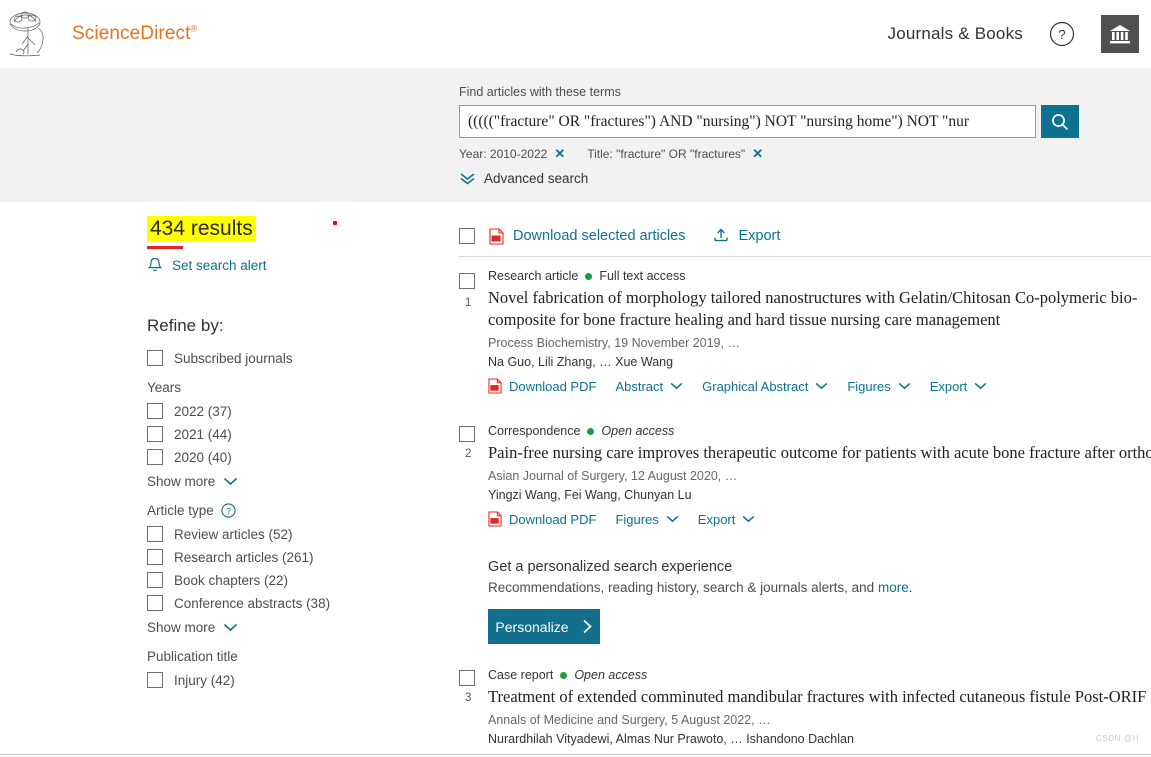 Image resolution: width=1151 pixels, height=757 pixels. I want to click on institution-building-icon, so click(1120, 34).